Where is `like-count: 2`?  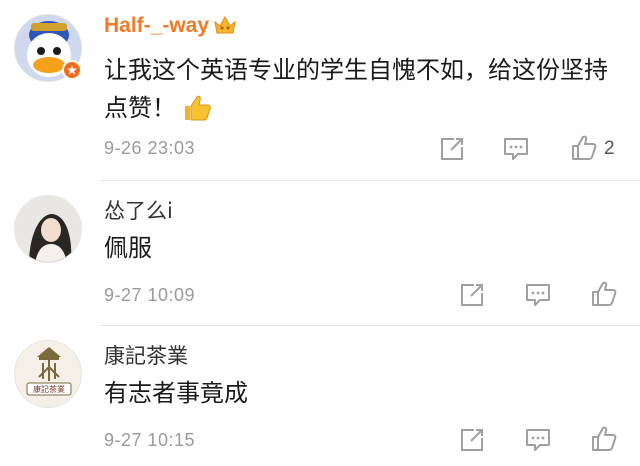
like-count: 2 is located at coordinates (609, 148).